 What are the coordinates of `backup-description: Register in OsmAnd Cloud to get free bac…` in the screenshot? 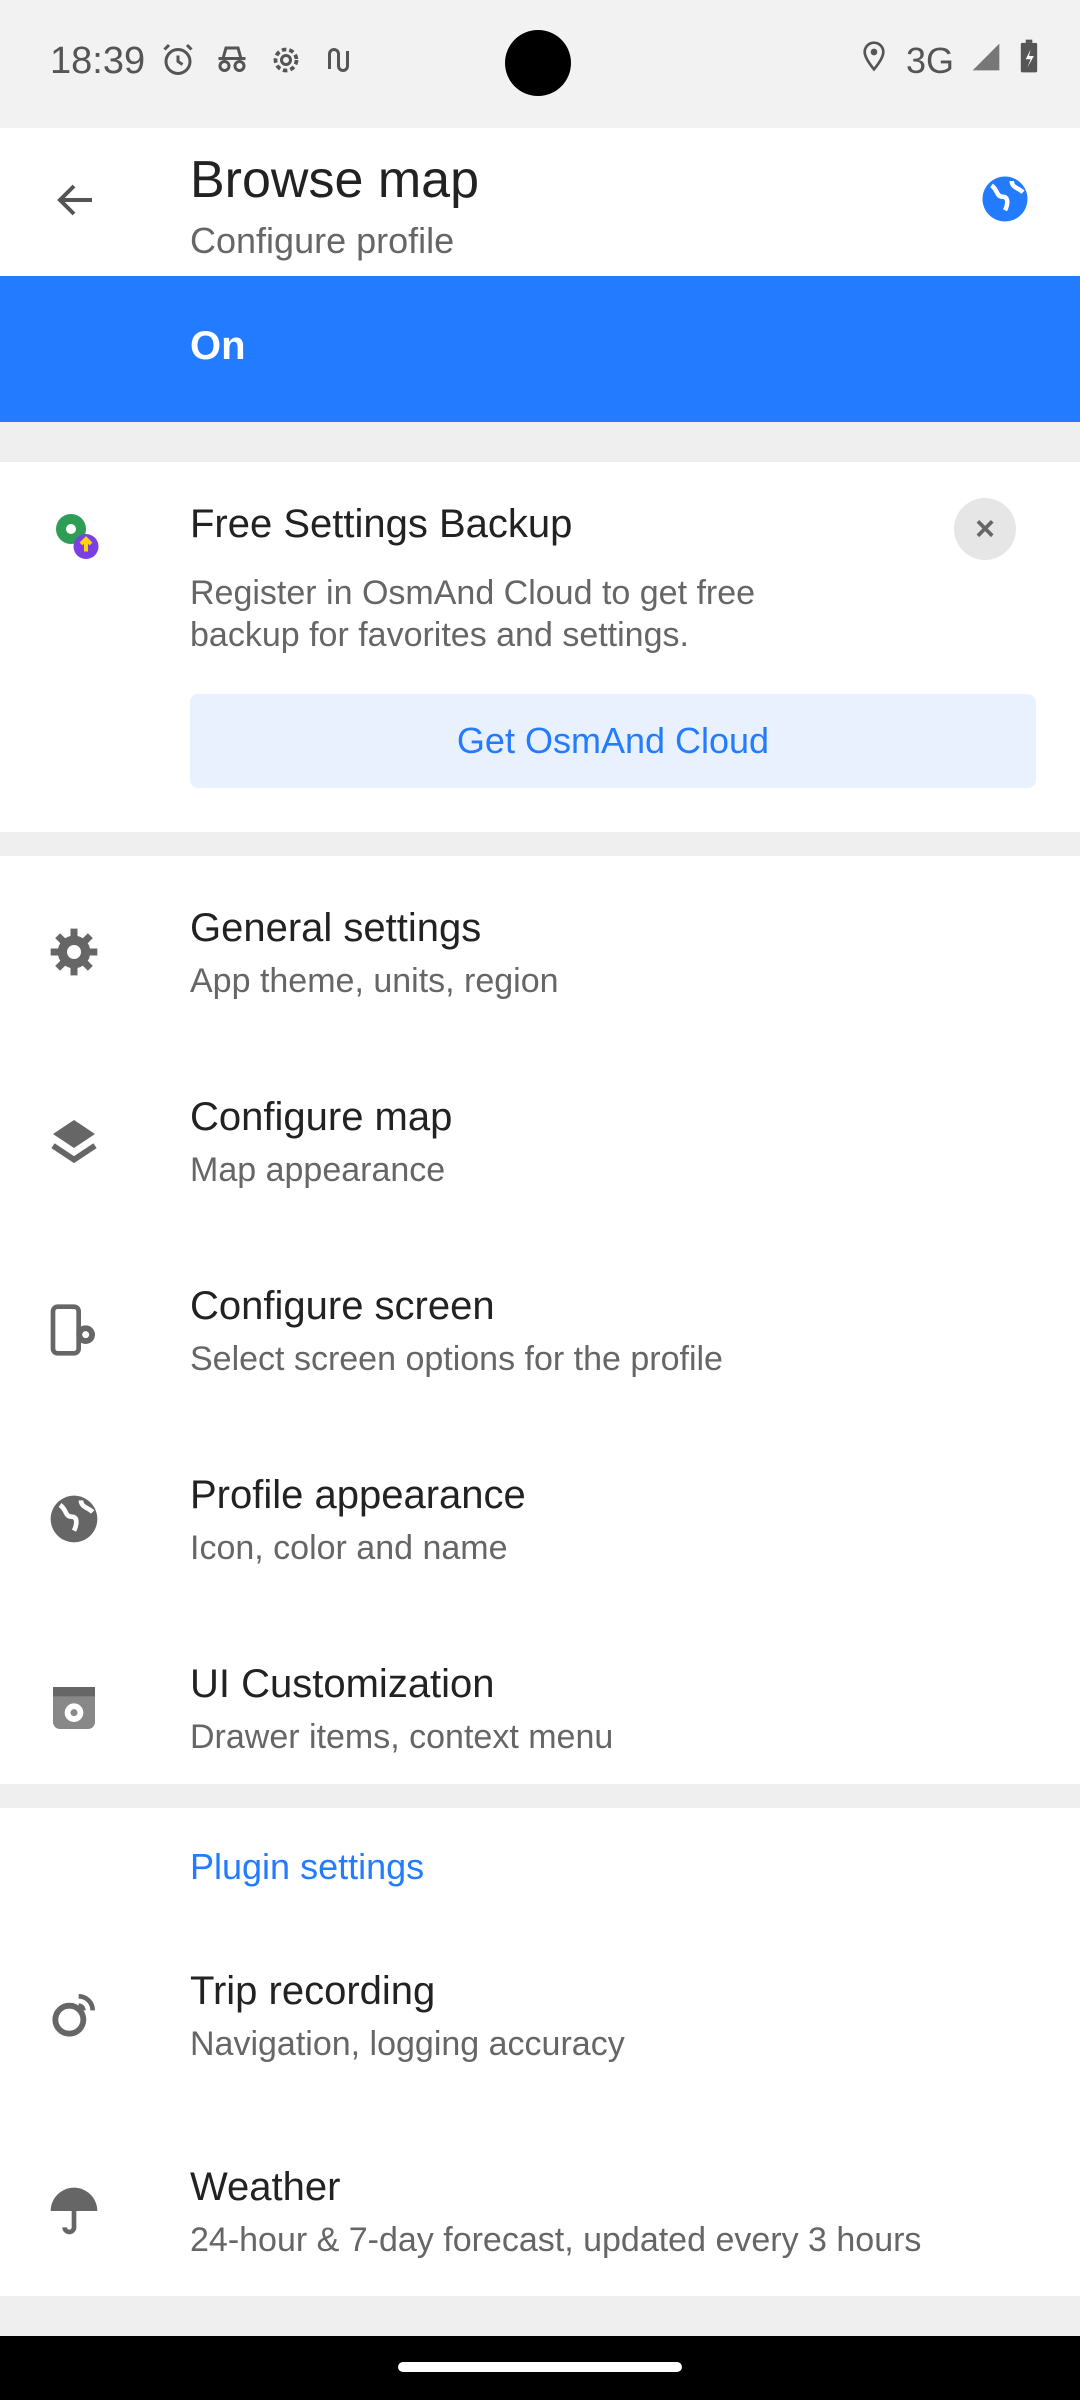 It's located at (473, 614).